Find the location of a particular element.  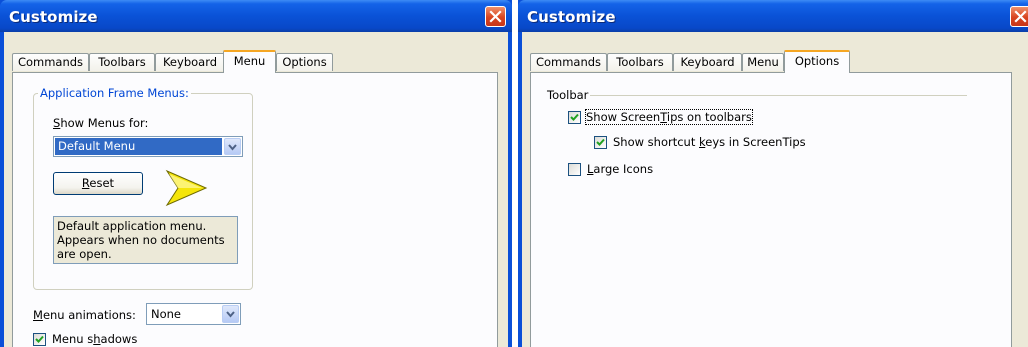

menu-animations-value: None is located at coordinates (166, 314).